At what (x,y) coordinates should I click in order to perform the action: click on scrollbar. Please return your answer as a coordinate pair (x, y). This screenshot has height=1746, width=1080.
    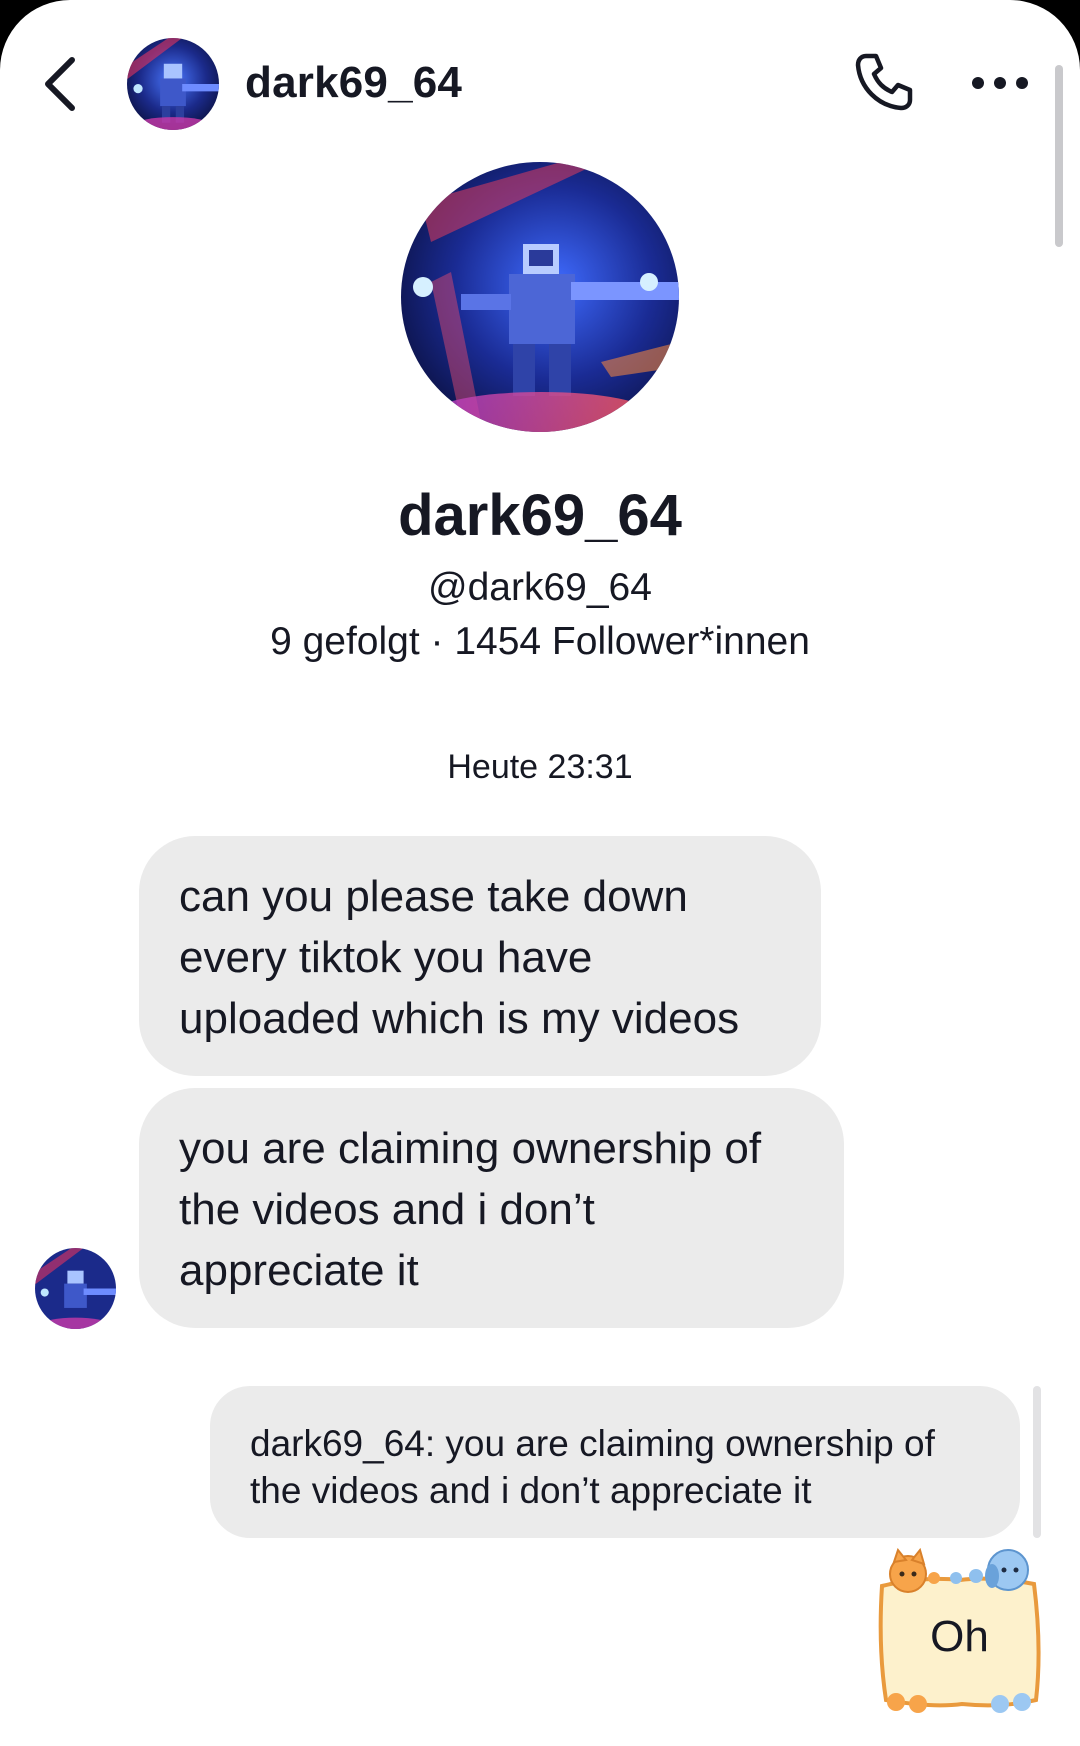
    Looking at the image, I should click on (1059, 156).